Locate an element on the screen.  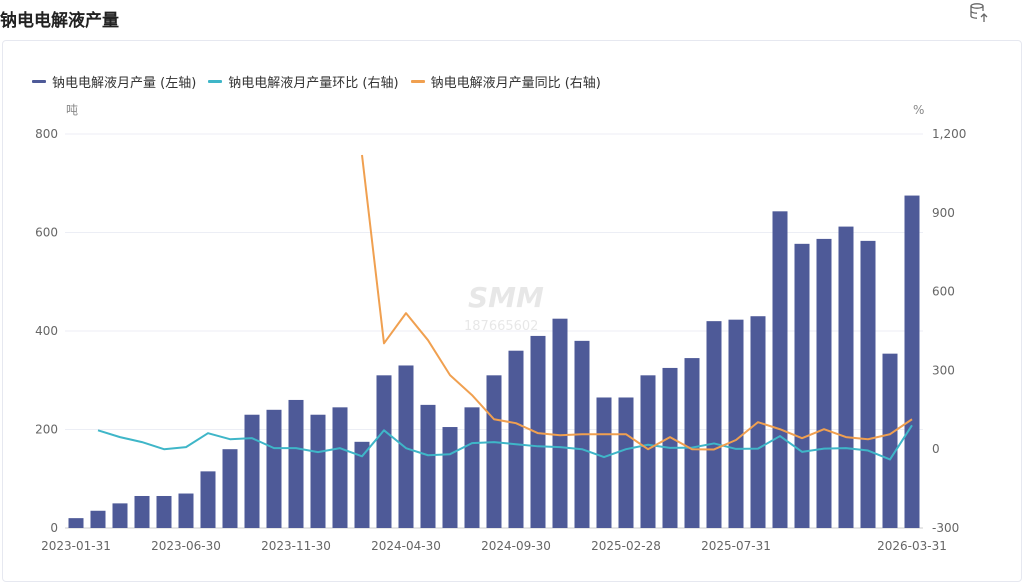
right-axis-tick-label: -300 is located at coordinates (945, 528).